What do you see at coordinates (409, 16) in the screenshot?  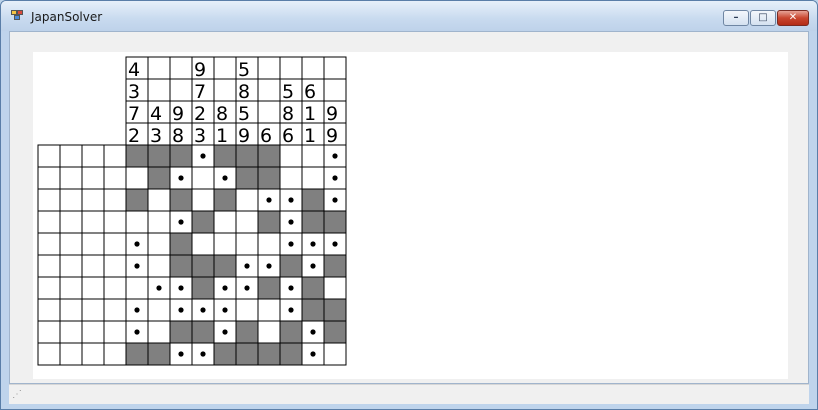 I see `title-bar: JapanSolver – □ ✕` at bounding box center [409, 16].